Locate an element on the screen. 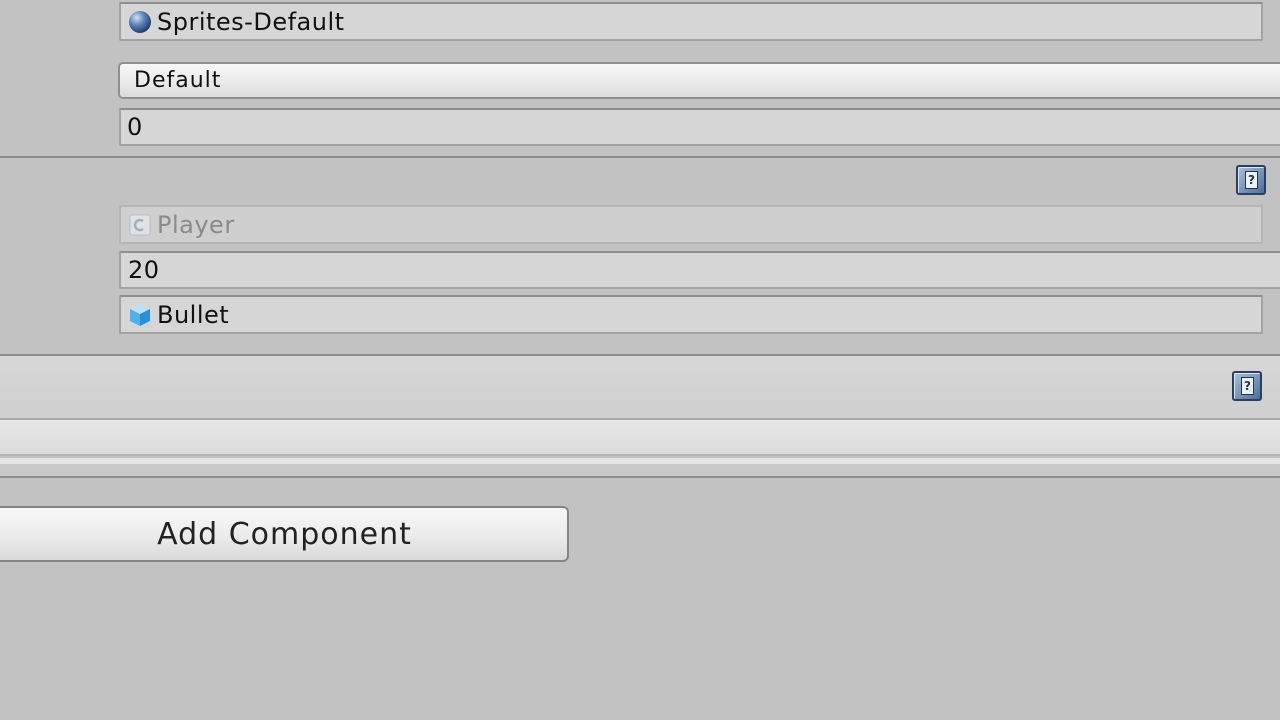 The height and width of the screenshot is (720, 1280). material-sphere-icon is located at coordinates (140, 21).